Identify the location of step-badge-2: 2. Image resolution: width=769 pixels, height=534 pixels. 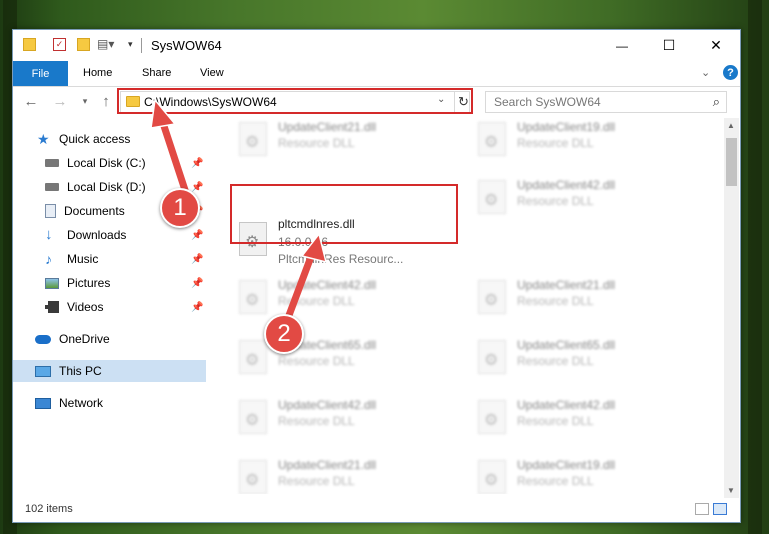
(284, 334).